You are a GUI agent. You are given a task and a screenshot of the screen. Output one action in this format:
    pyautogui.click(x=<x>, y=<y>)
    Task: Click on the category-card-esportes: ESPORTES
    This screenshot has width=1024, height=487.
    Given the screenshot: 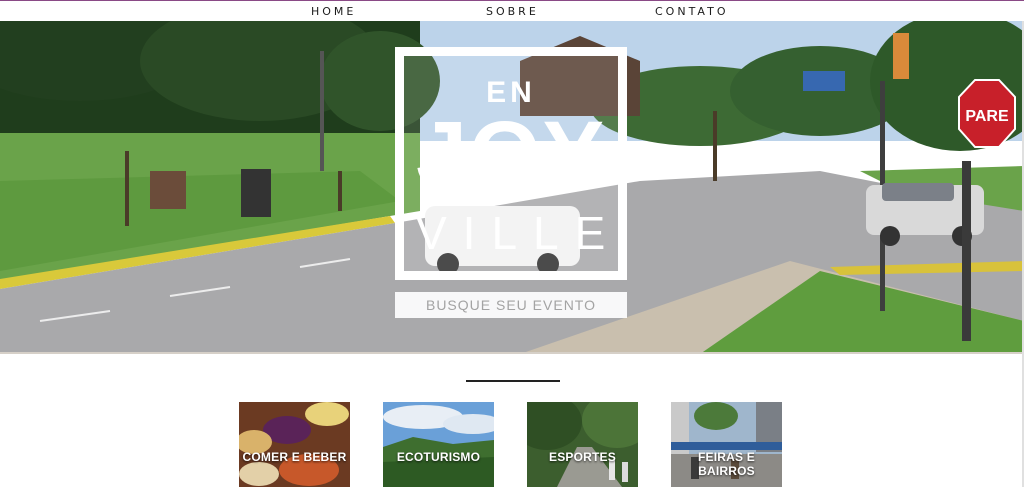 What is the action you would take?
    pyautogui.click(x=582, y=444)
    